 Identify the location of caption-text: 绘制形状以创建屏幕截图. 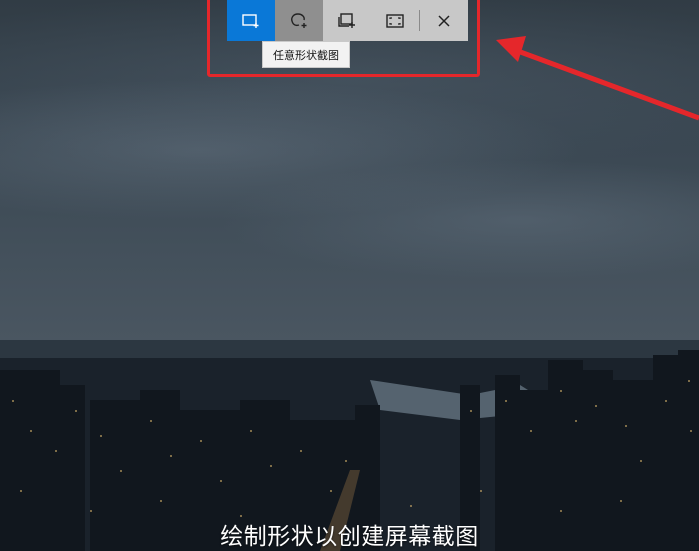
(349, 537).